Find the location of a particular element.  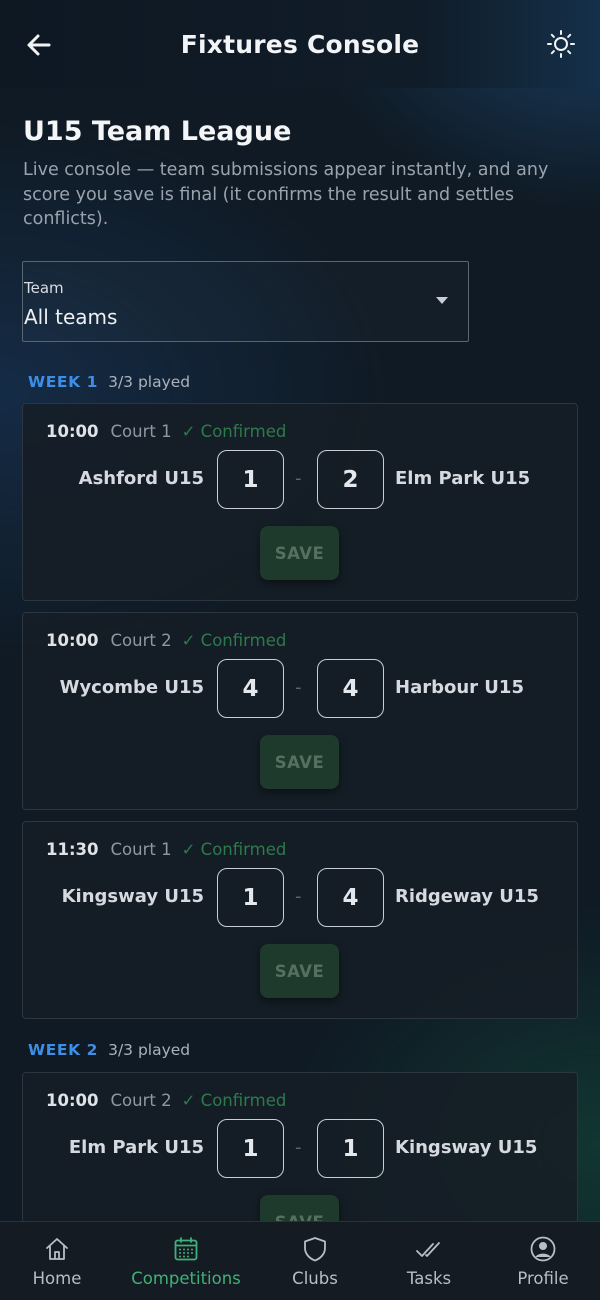

nav-label: Profile is located at coordinates (543, 1278).